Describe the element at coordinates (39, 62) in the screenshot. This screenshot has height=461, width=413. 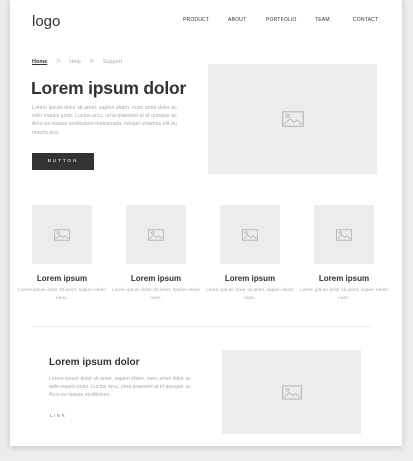
I see `breadcrumb-home: Home` at that location.